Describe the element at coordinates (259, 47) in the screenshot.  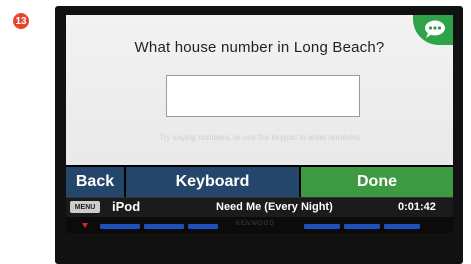
I see `prompt-question: What house number in Long Beach?` at that location.